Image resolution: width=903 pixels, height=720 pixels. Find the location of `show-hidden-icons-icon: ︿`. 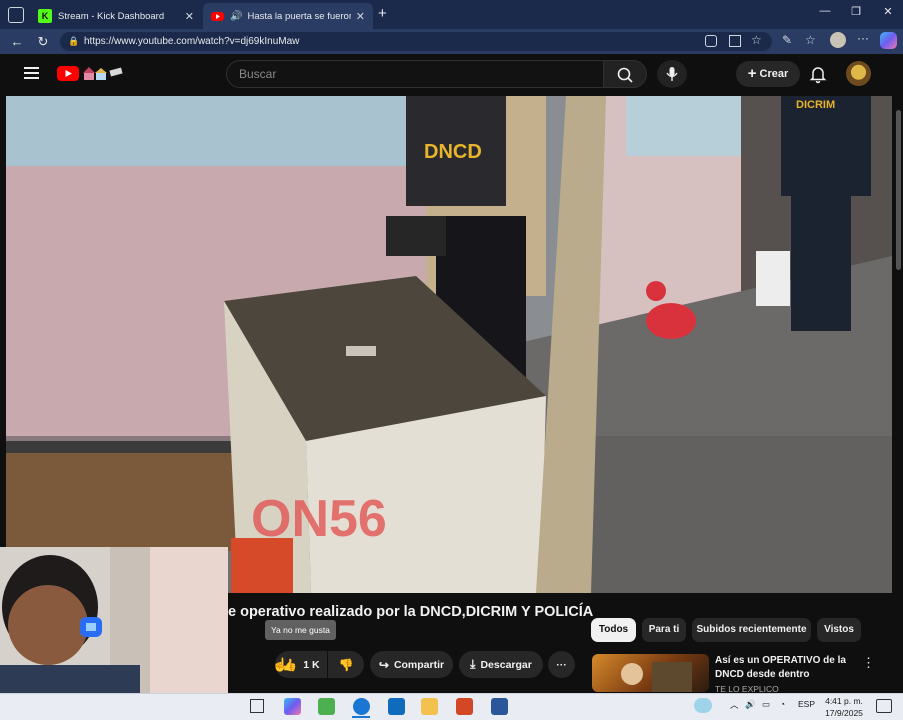

show-hidden-icons-icon: ︿ is located at coordinates (734, 705).